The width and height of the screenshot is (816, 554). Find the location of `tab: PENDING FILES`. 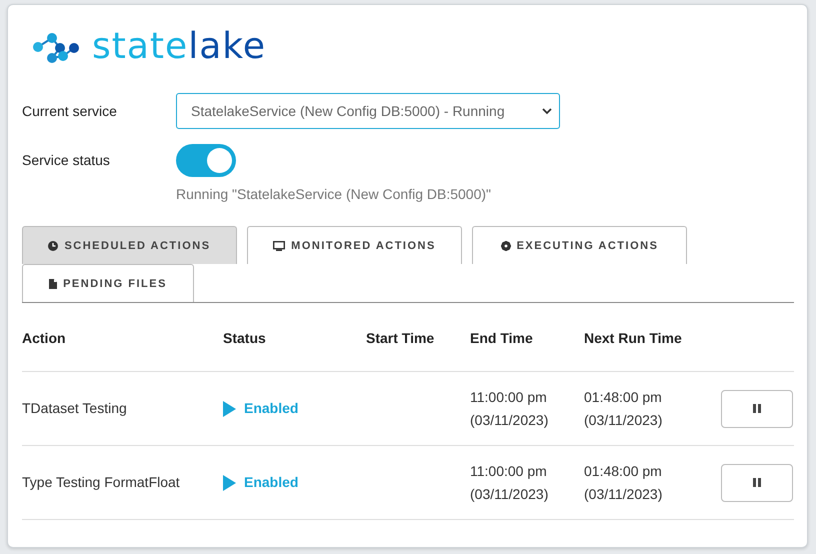

tab: PENDING FILES is located at coordinates (108, 283).